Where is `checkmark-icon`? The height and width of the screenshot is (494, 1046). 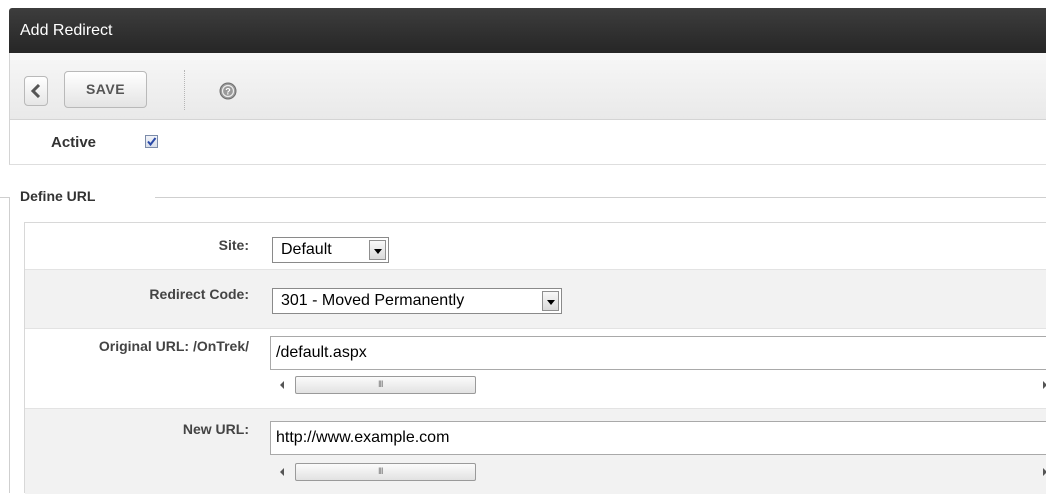
checkmark-icon is located at coordinates (152, 142).